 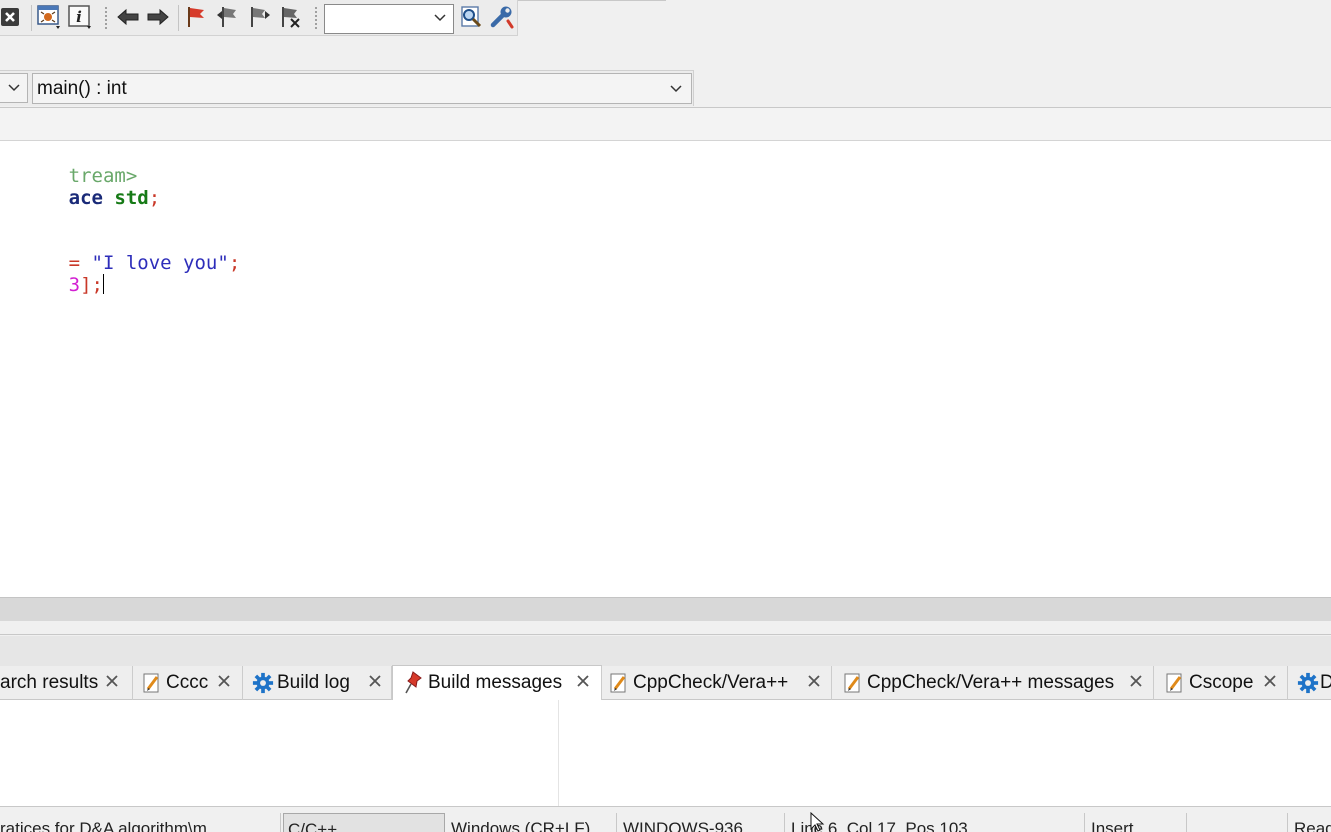 I want to click on clear-bookmarks-button, so click(x=290, y=17).